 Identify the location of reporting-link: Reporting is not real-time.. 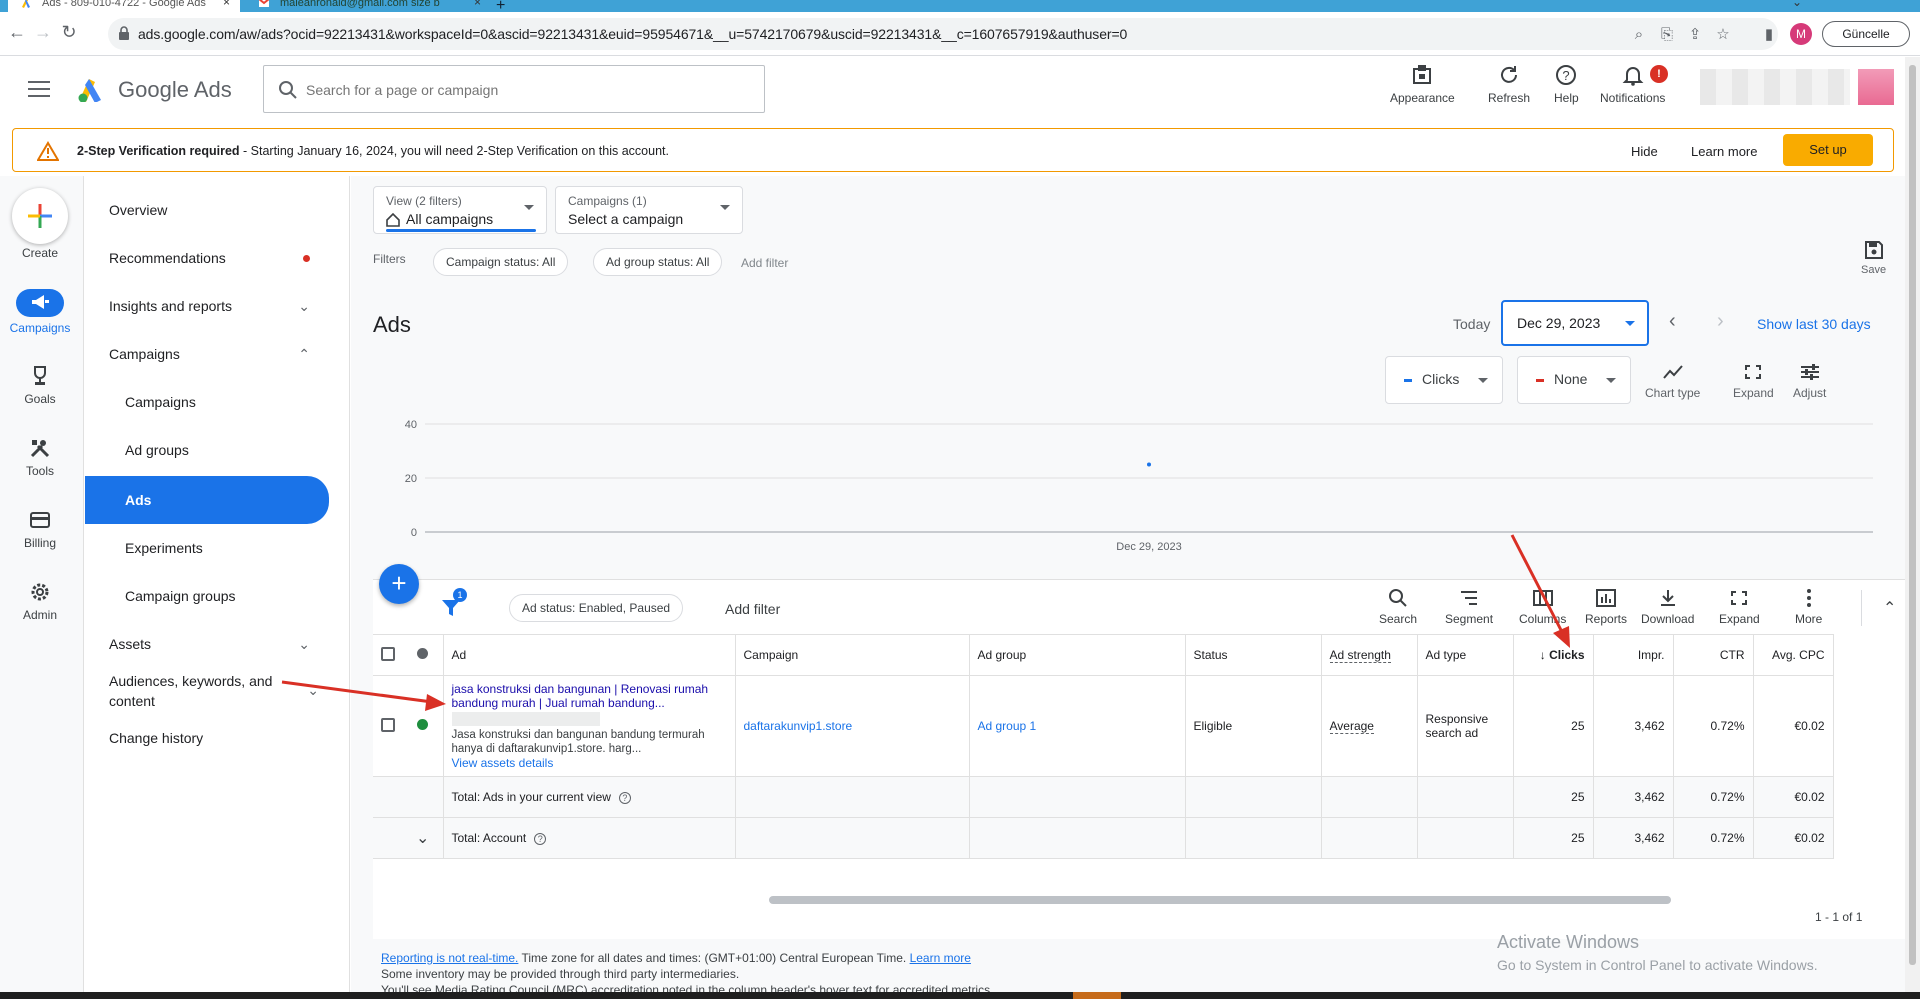
(449, 958).